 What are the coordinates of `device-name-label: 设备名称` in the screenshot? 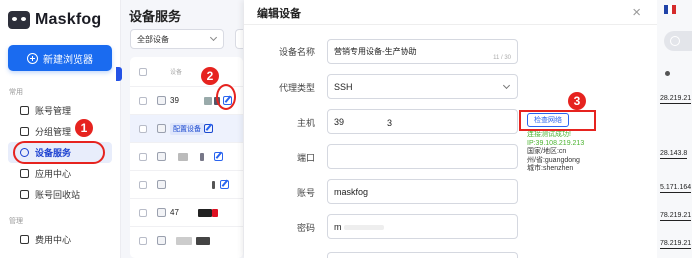 It's located at (296, 52).